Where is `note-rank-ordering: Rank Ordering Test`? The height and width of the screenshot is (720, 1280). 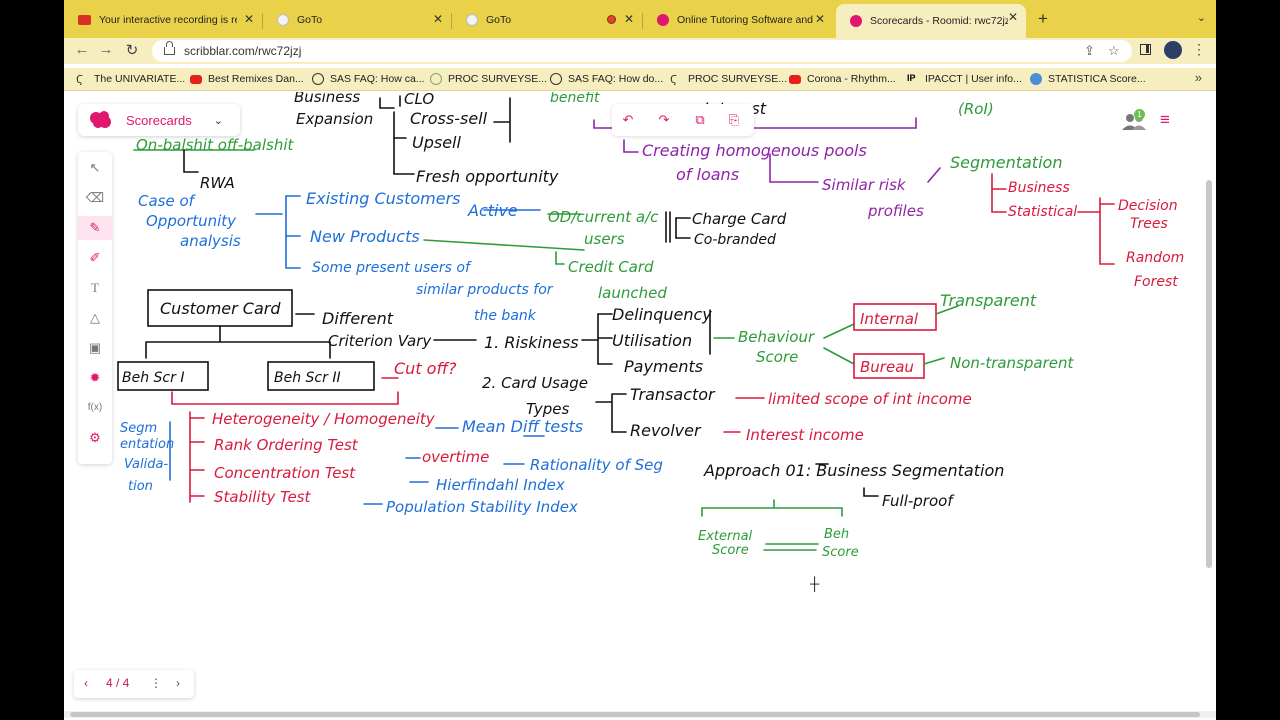 note-rank-ordering: Rank Ordering Test is located at coordinates (286, 445).